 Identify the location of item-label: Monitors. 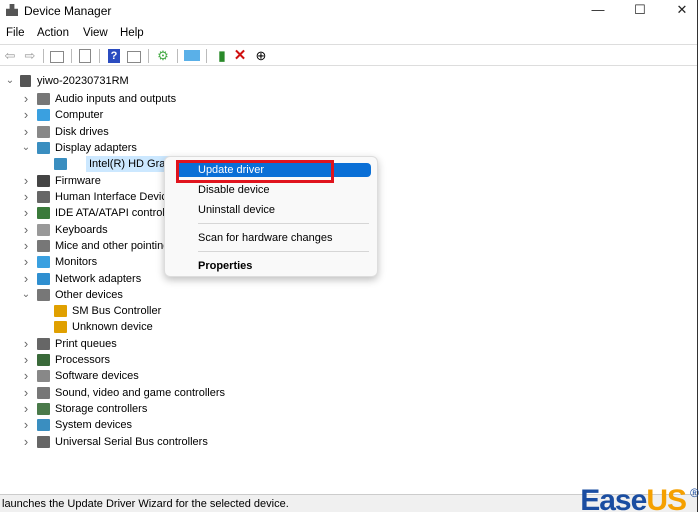
(76, 262).